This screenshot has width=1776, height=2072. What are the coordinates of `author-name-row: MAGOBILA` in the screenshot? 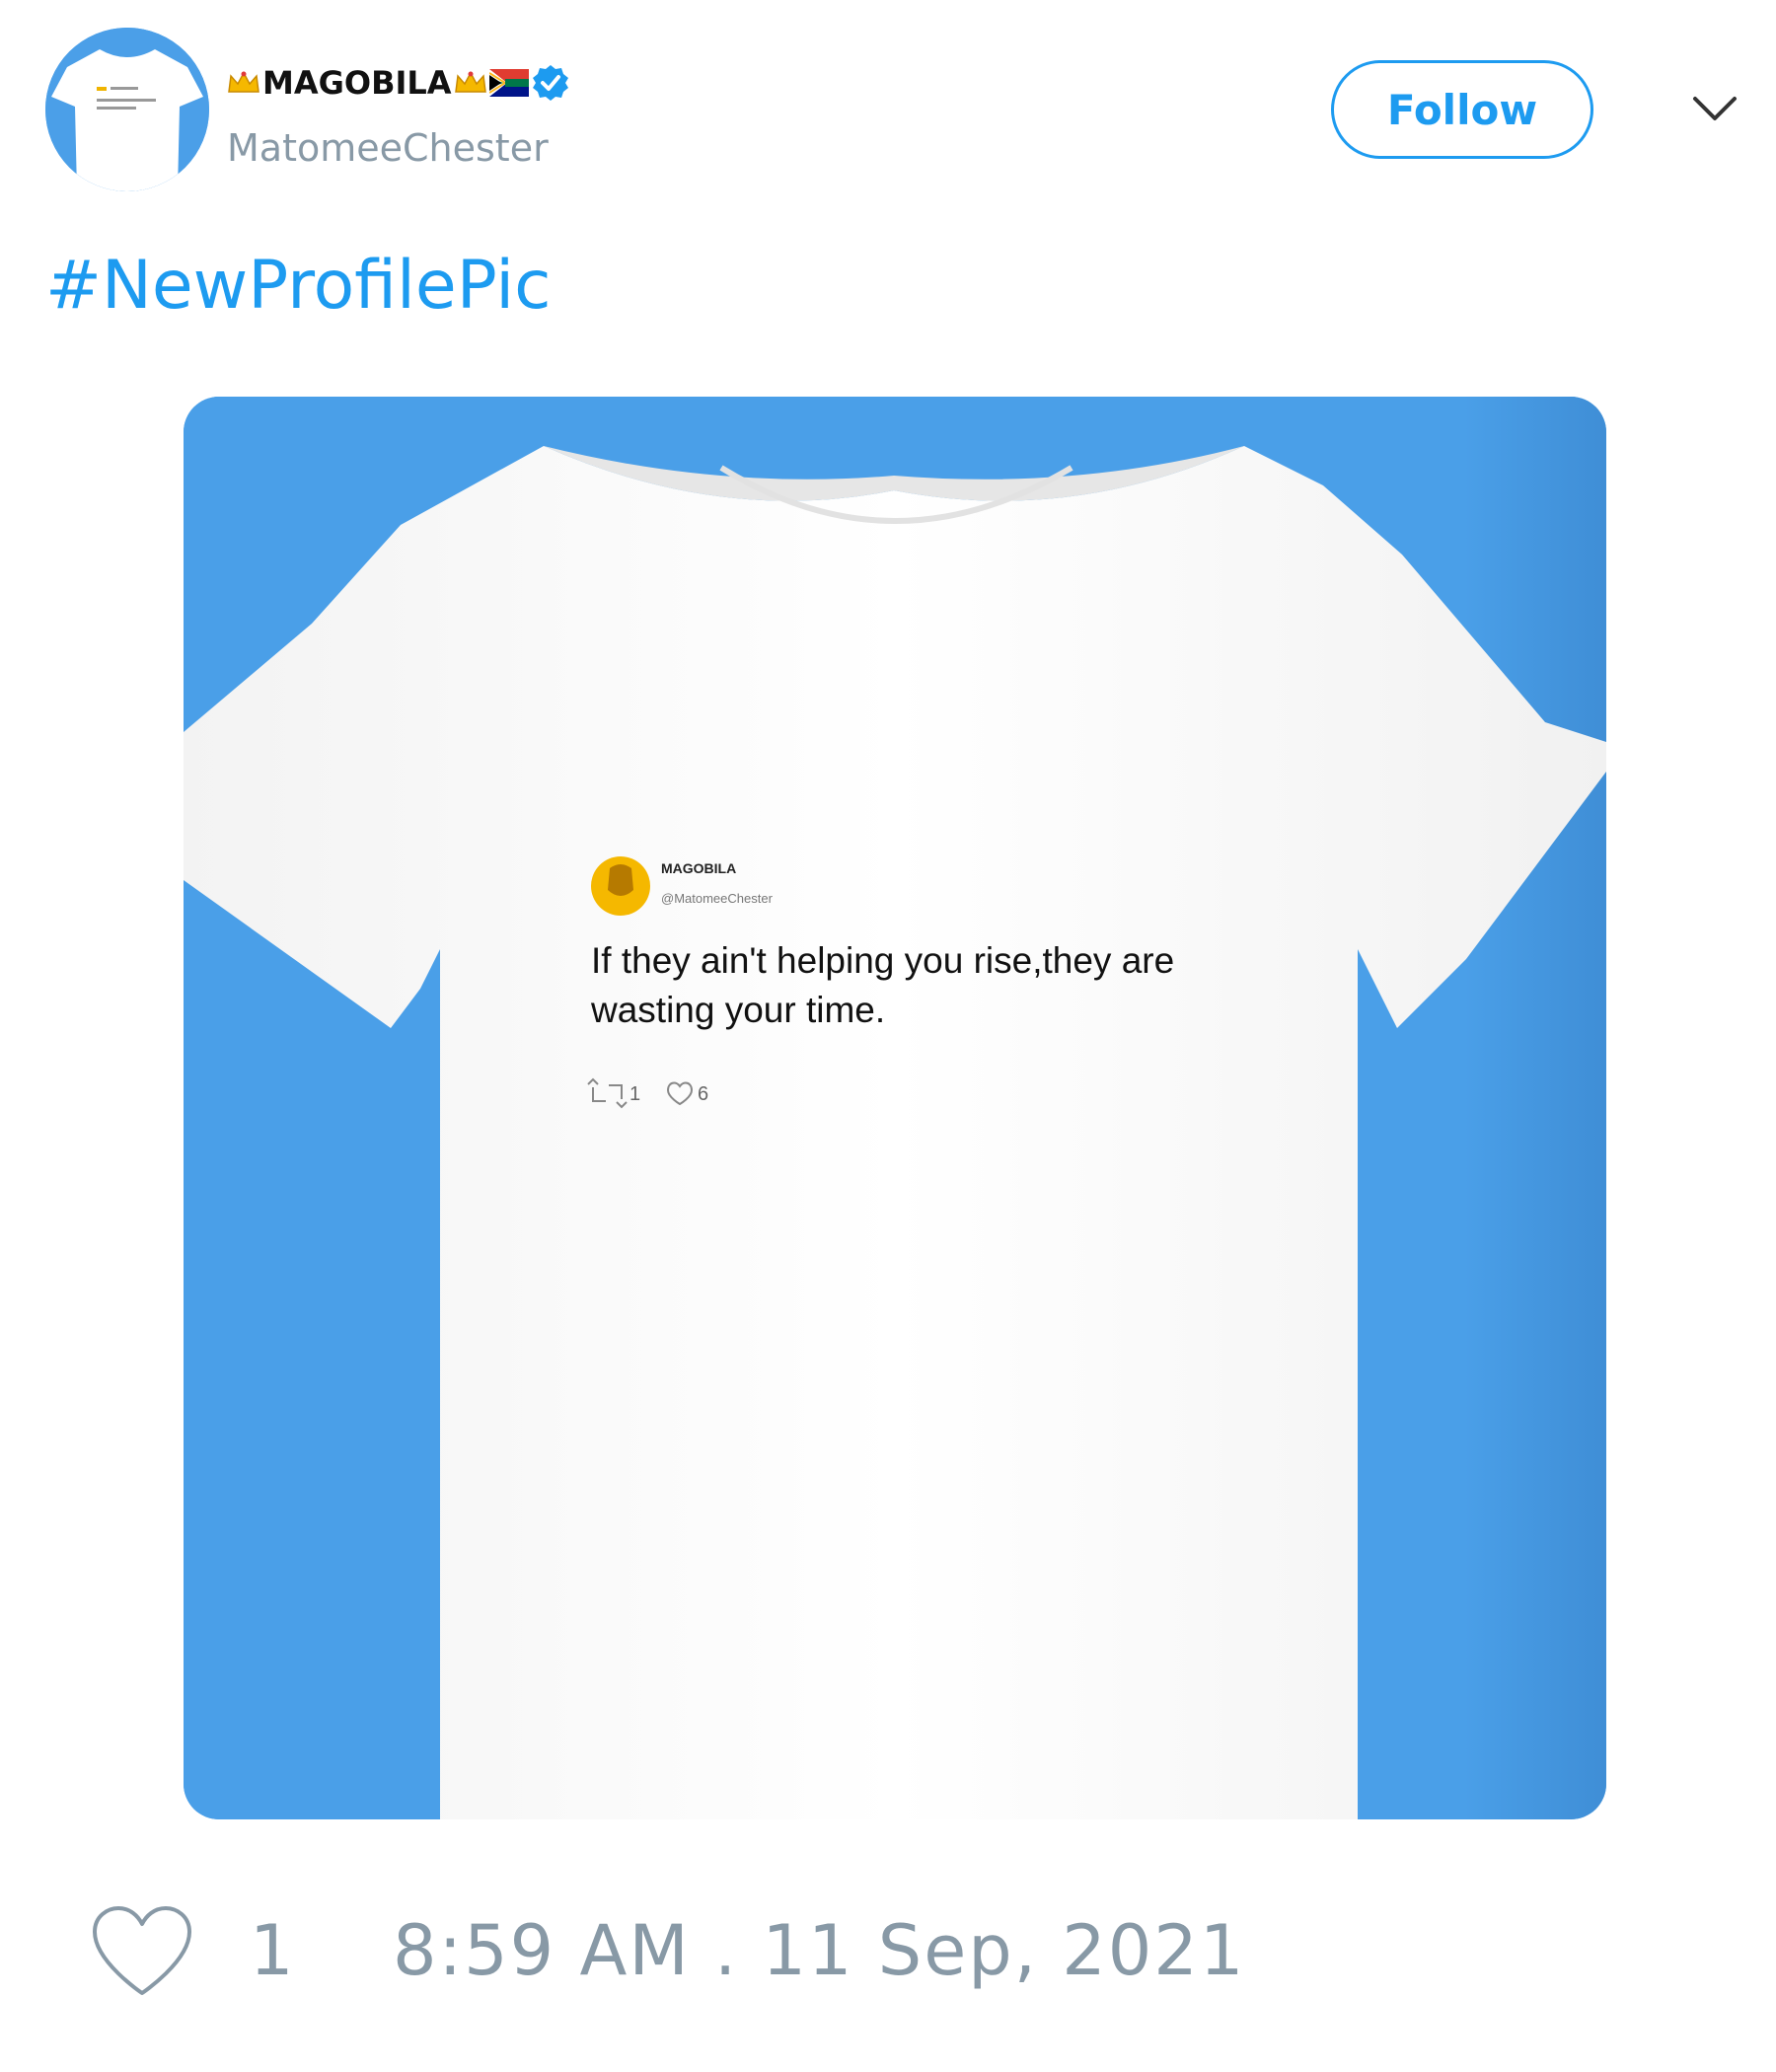 It's located at (399, 83).